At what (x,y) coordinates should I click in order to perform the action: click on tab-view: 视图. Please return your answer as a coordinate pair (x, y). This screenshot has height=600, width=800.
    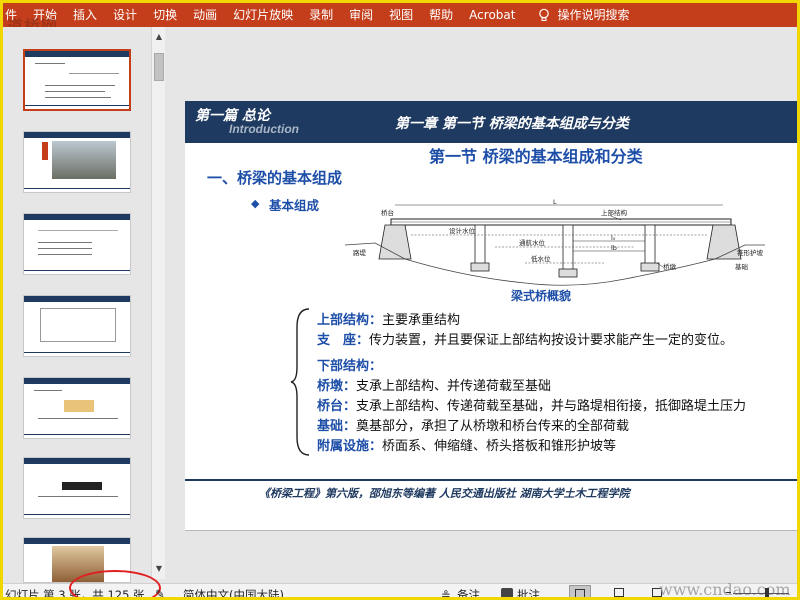
    Looking at the image, I should click on (401, 15).